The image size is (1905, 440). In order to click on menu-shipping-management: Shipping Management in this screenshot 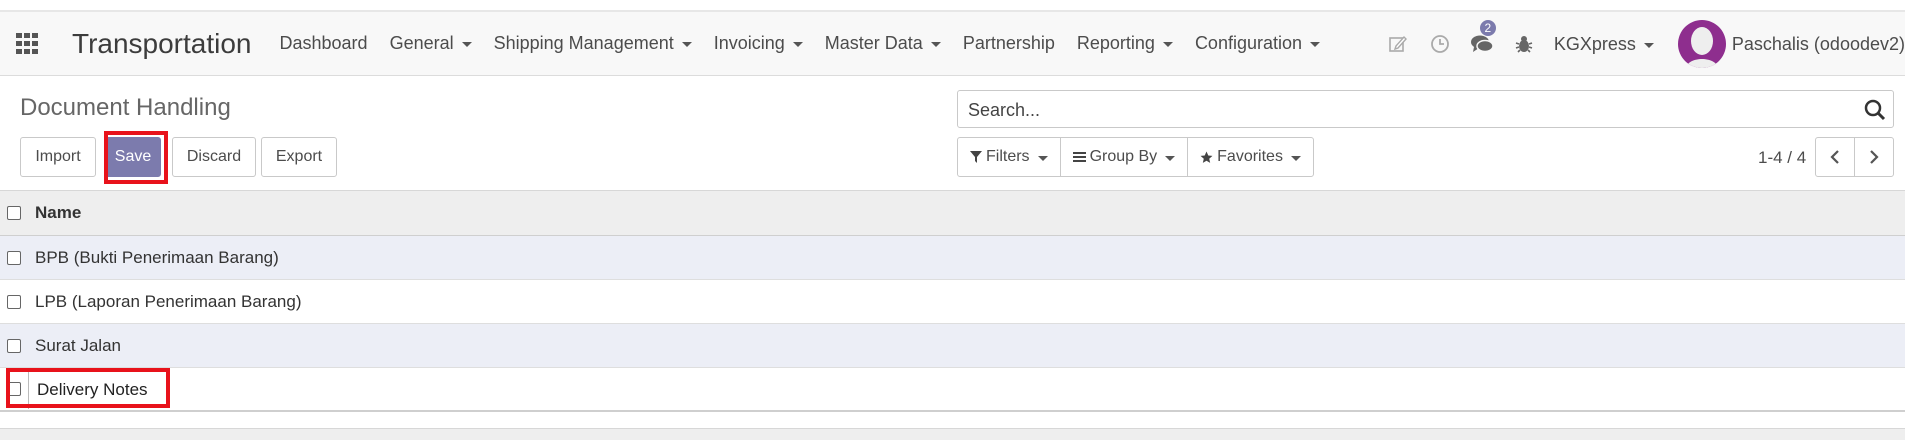, I will do `click(593, 43)`.